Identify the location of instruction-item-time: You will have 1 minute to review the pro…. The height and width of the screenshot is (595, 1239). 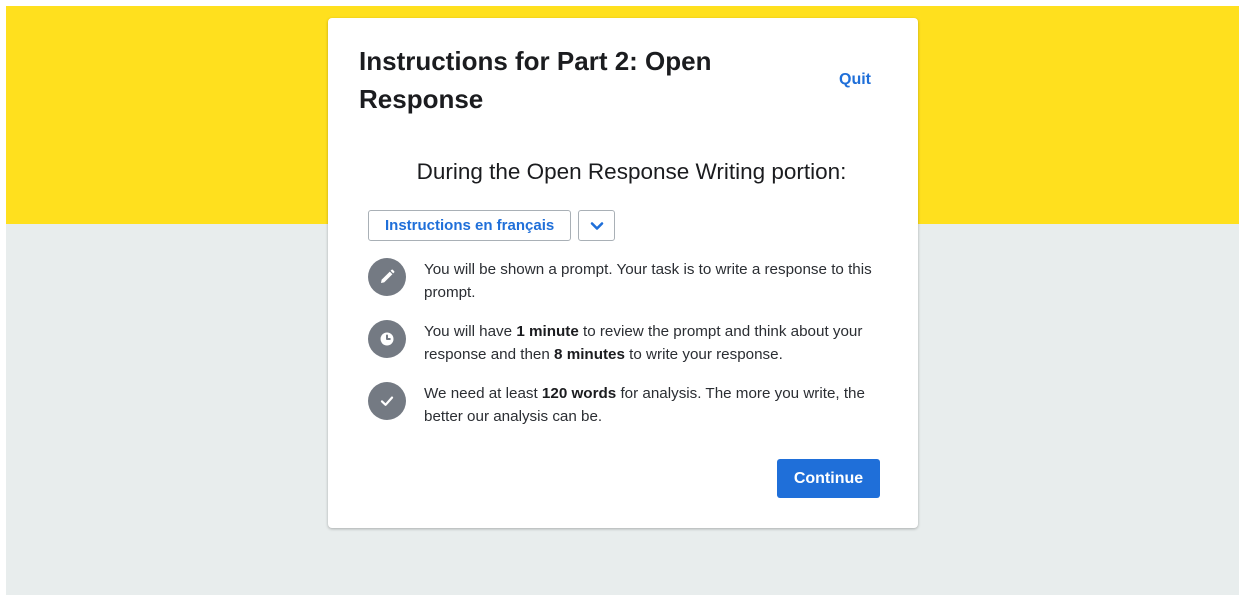
(626, 343).